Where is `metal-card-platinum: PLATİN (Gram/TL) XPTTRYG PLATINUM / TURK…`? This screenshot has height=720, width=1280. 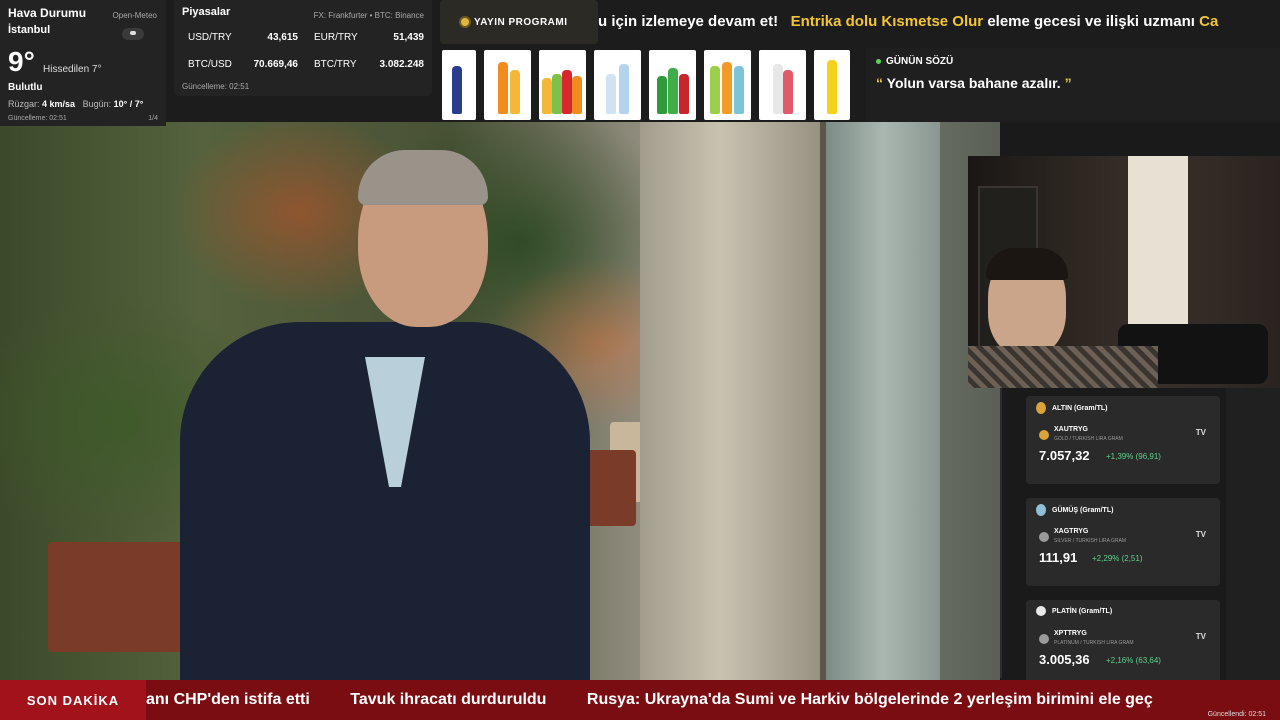
metal-card-platinum: PLATİN (Gram/TL) XPTTRYG PLATINUM / TURK… is located at coordinates (1123, 644).